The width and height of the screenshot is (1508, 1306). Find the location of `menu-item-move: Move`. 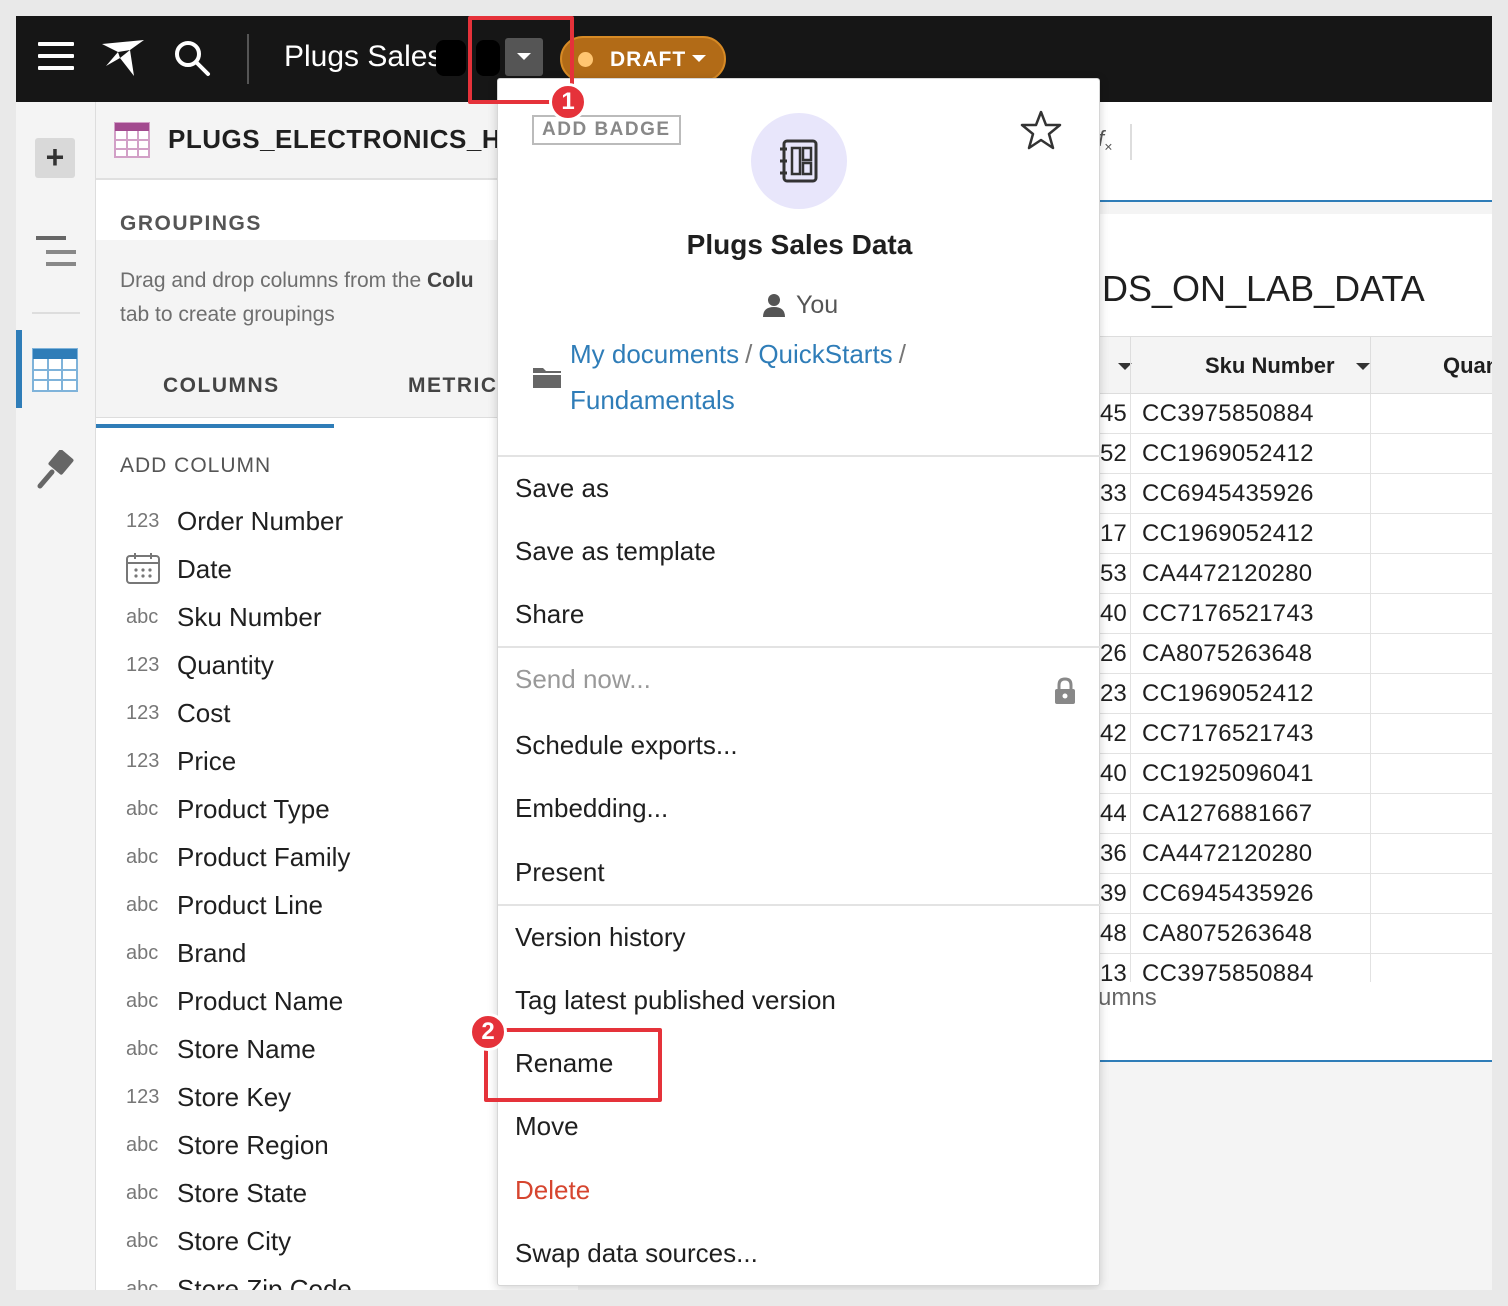

menu-item-move: Move is located at coordinates (547, 1126).